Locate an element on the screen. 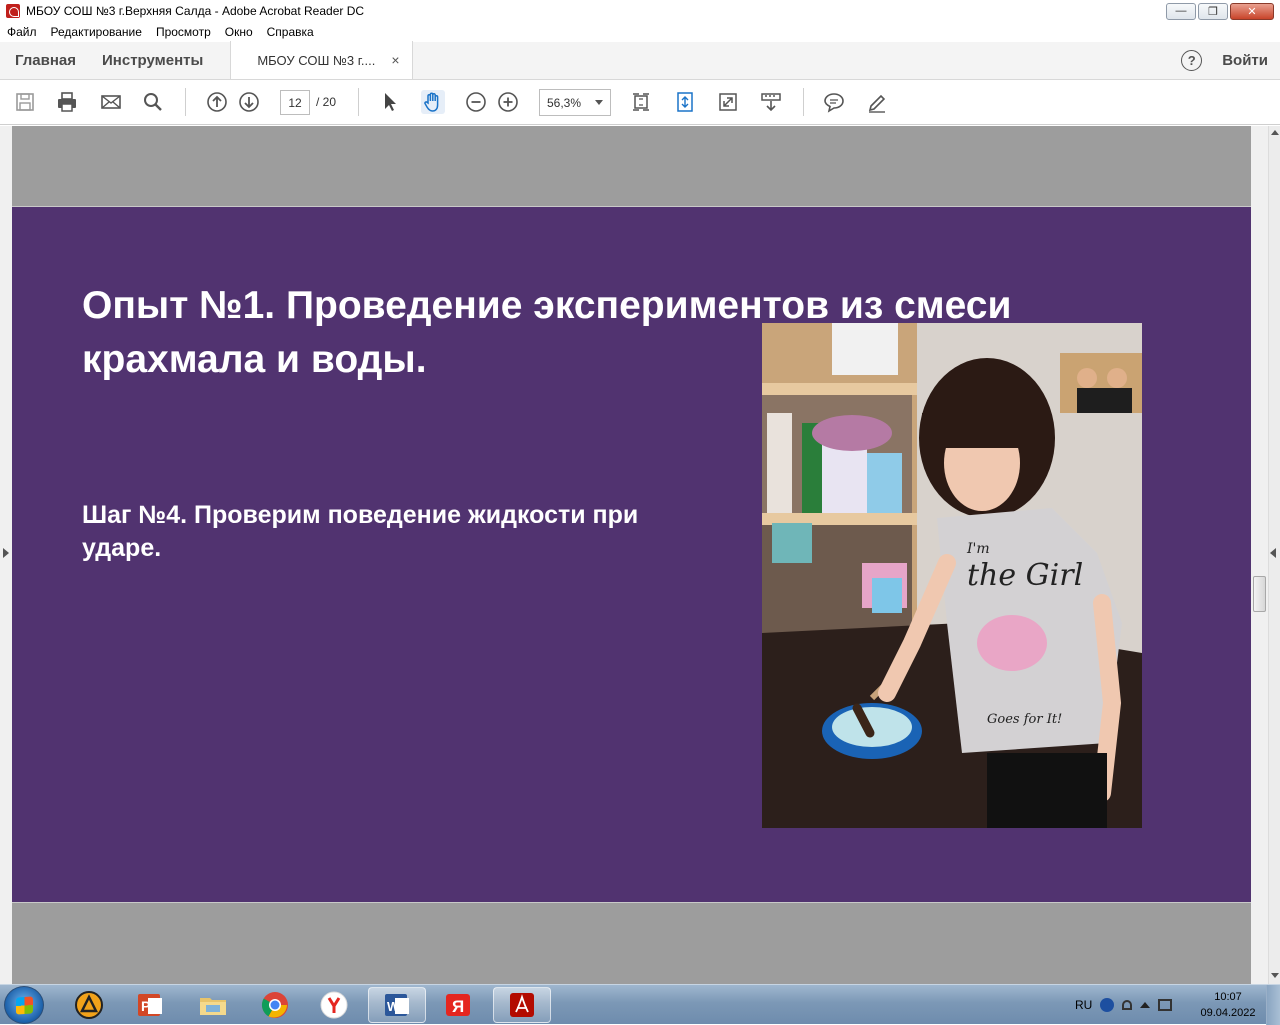 This screenshot has width=1280, height=1025. word-icon: W is located at coordinates (397, 1005).